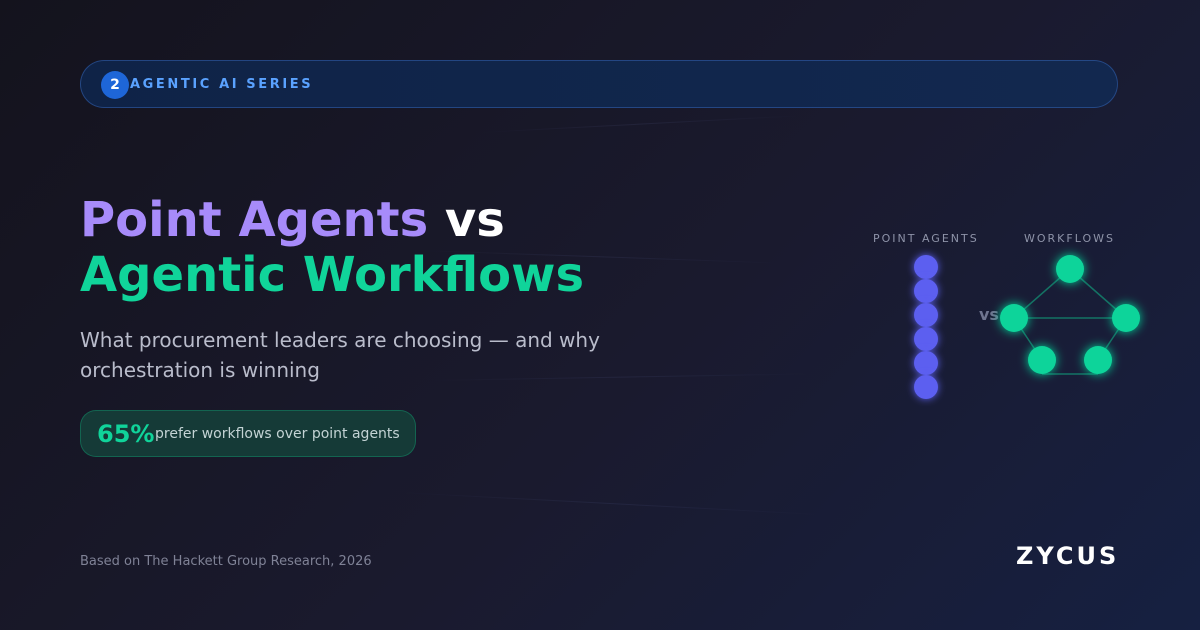 This screenshot has width=1200, height=630. I want to click on stat-value: 65%, so click(126, 434).